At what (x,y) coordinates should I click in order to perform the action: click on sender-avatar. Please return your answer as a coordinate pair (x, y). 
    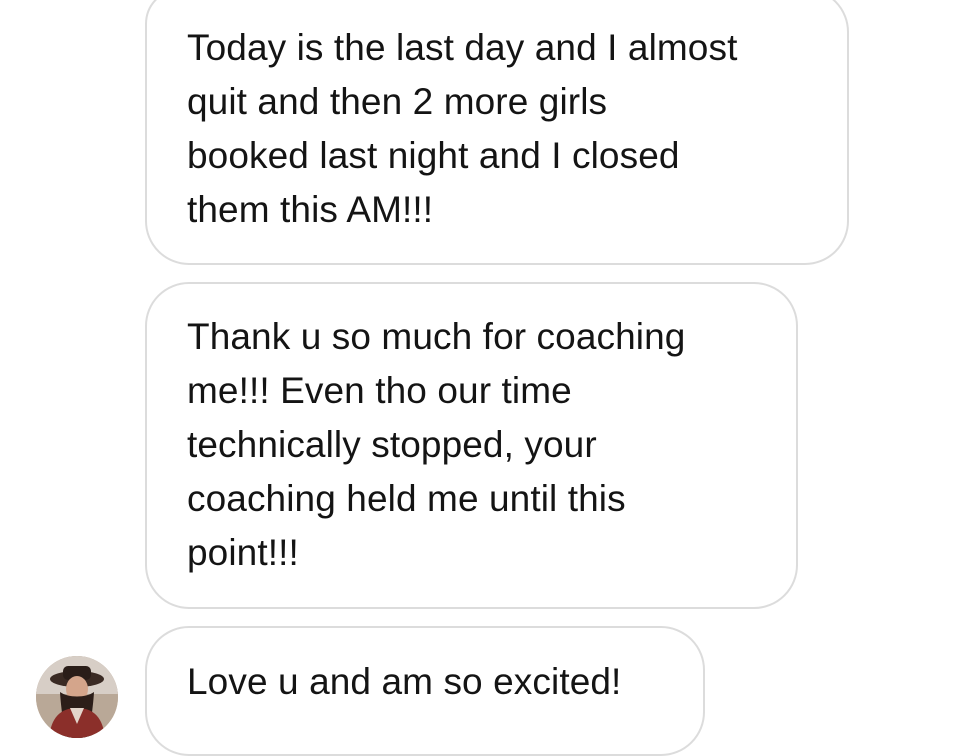
    Looking at the image, I should click on (77, 697).